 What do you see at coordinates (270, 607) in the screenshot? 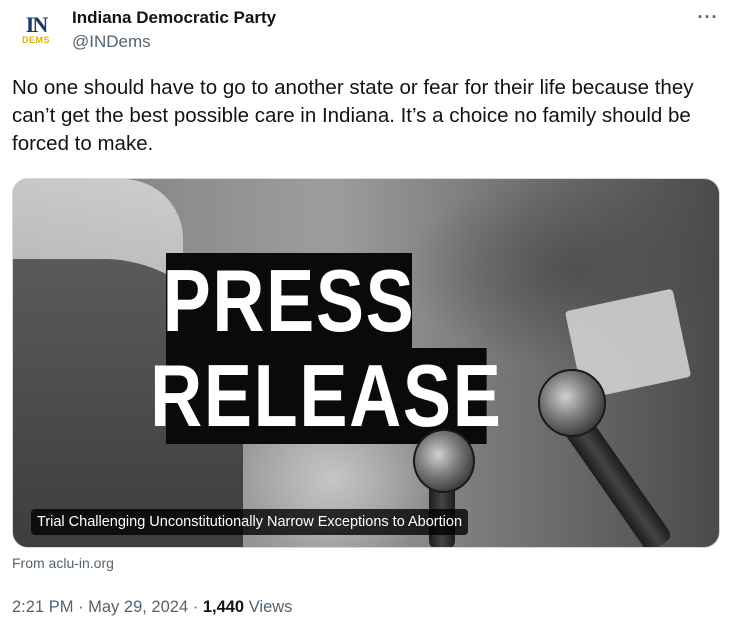
I see `views-label: Views` at bounding box center [270, 607].